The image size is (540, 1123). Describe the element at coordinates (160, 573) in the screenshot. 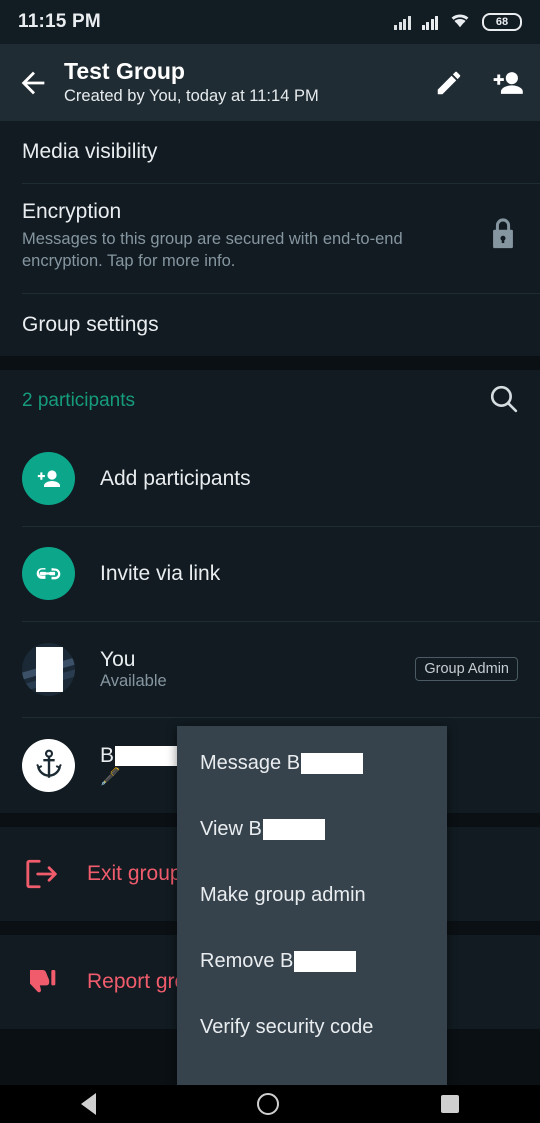

I see `invite-via-link-label: Invite via link` at that location.